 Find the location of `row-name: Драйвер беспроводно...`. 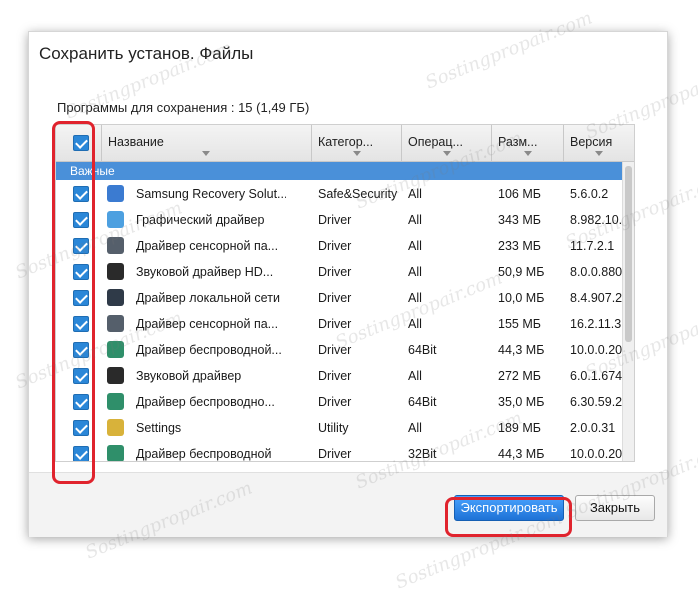

row-name: Драйвер беспроводно... is located at coordinates (205, 402).